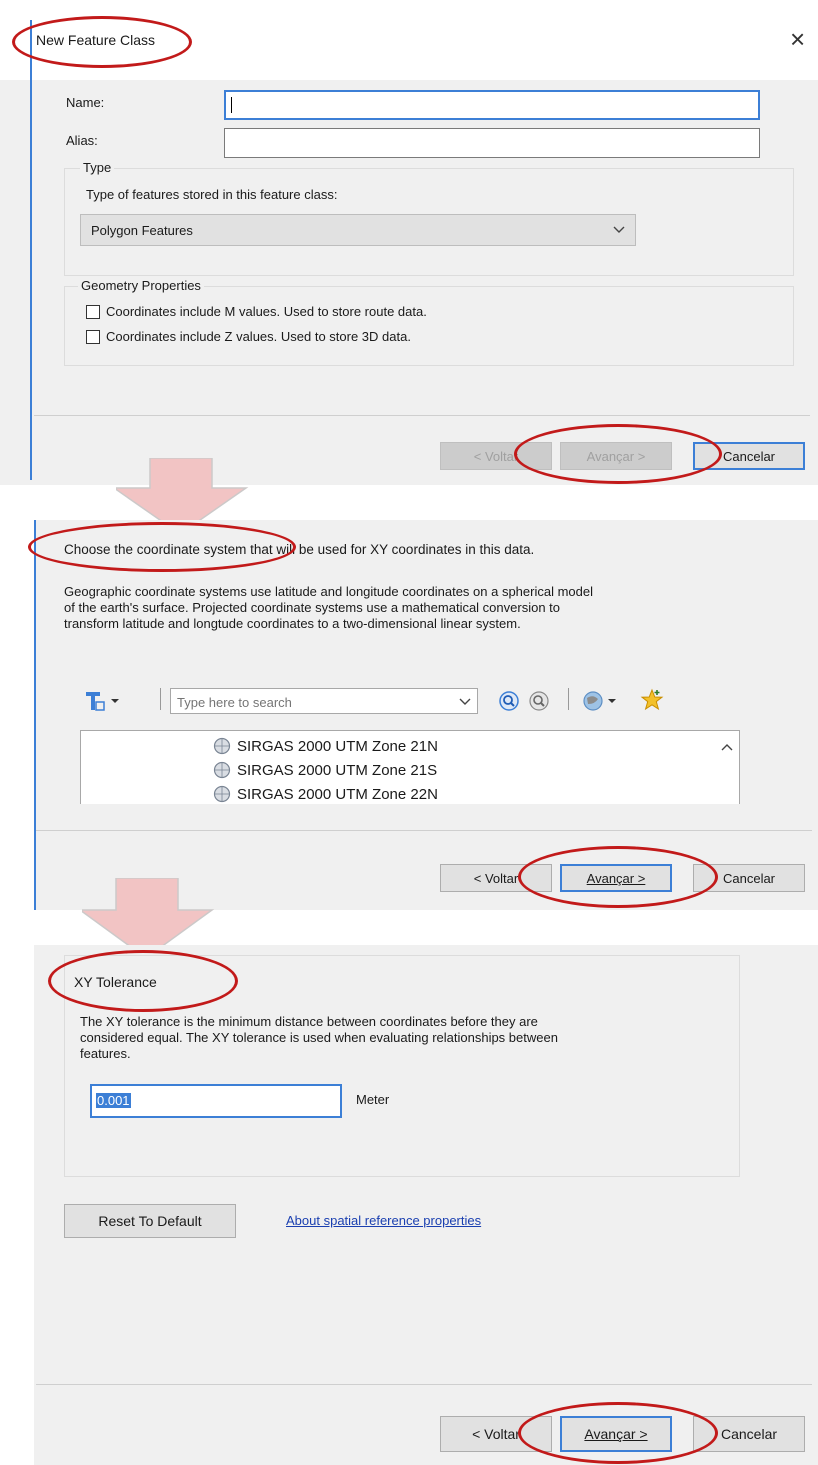 This screenshot has width=818, height=1465. What do you see at coordinates (160, 699) in the screenshot?
I see `toolbar-divider` at bounding box center [160, 699].